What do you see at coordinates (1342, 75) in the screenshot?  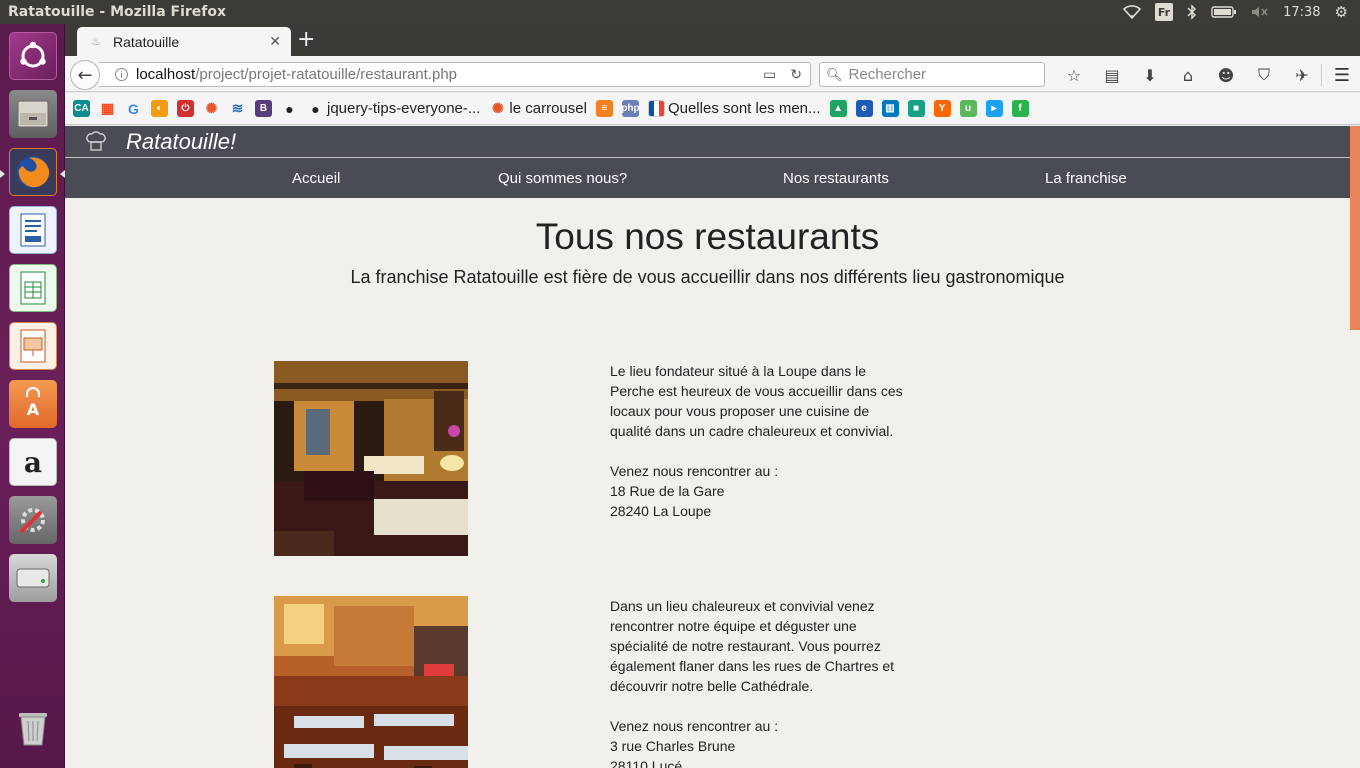 I see `hamburger-menu-icon: ☰` at bounding box center [1342, 75].